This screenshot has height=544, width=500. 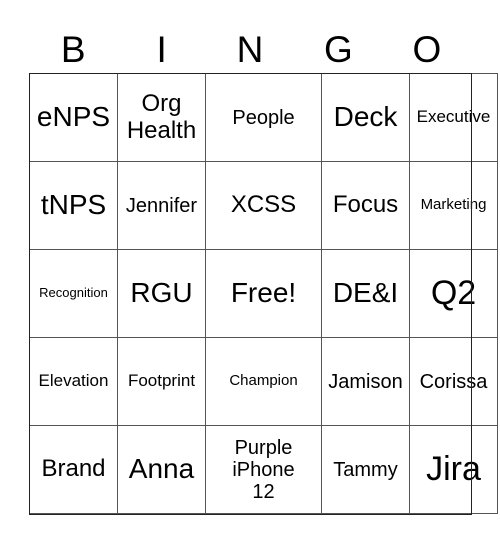 I want to click on bingo-cell: People, so click(x=263, y=117).